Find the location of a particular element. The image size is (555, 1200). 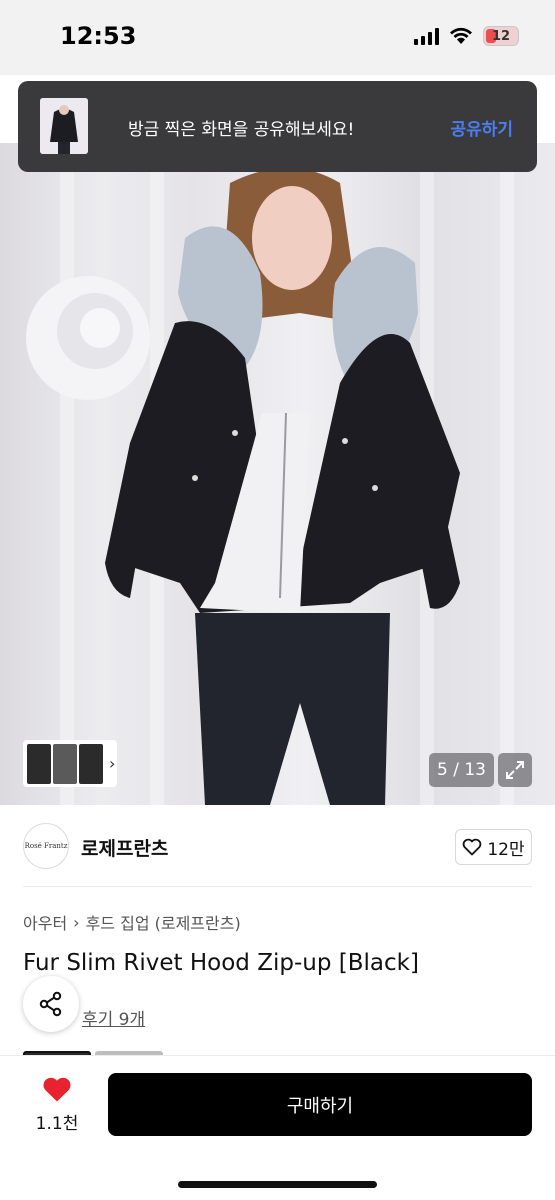

home-indicator is located at coordinates (277, 1184).